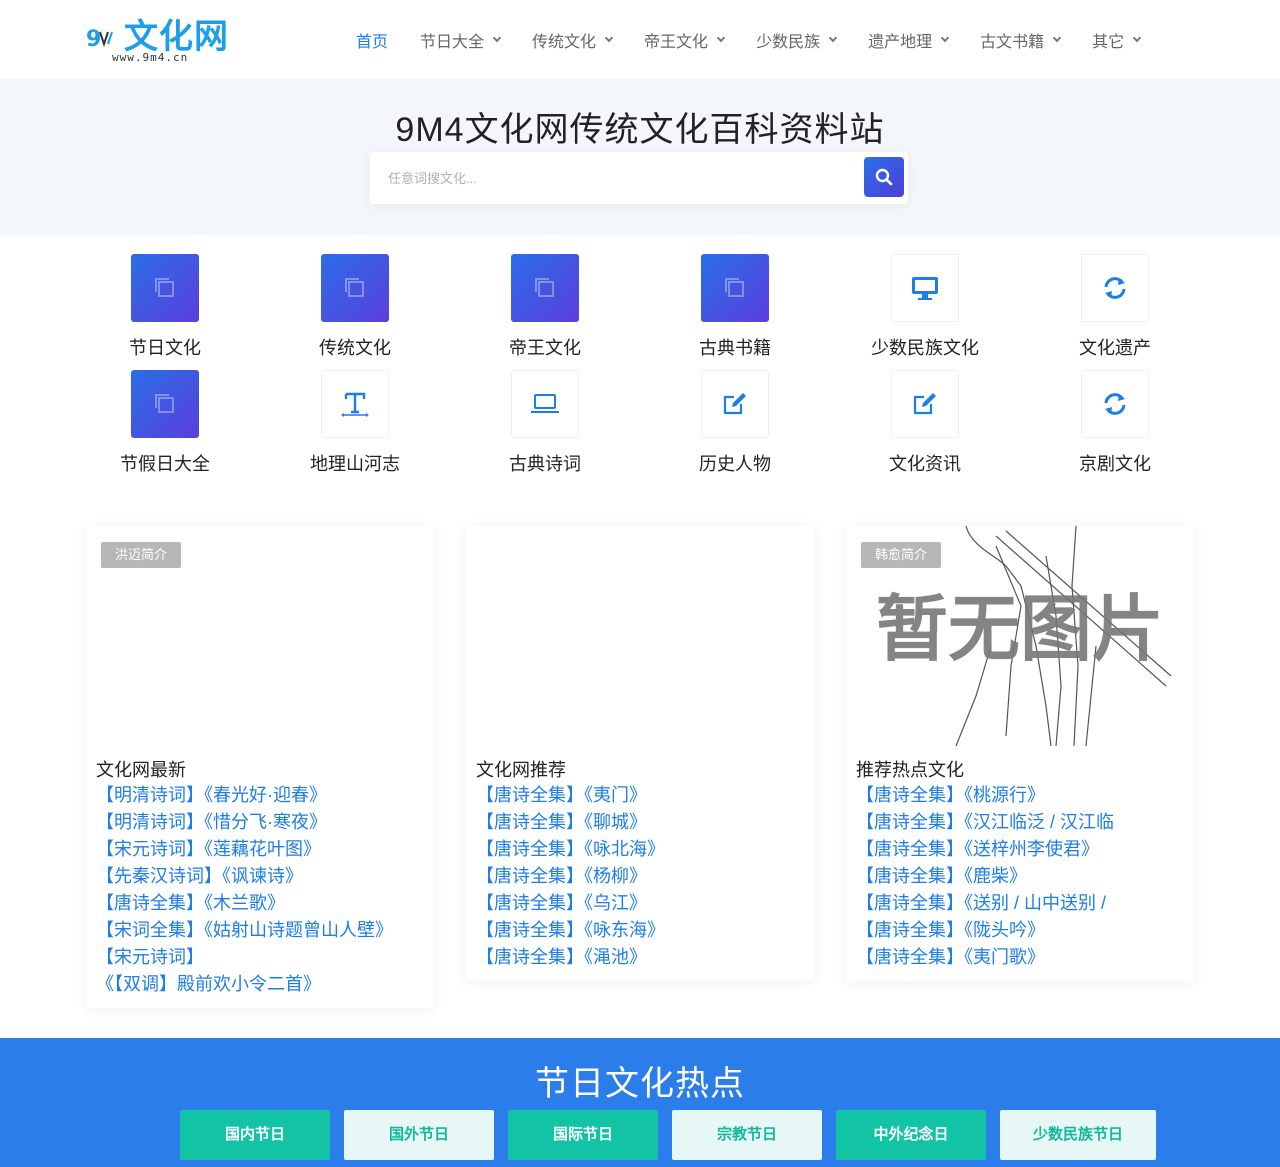 The image size is (1280, 1167). I want to click on site-logo: 9 文化网 www.9m4.cn, so click(166, 41).